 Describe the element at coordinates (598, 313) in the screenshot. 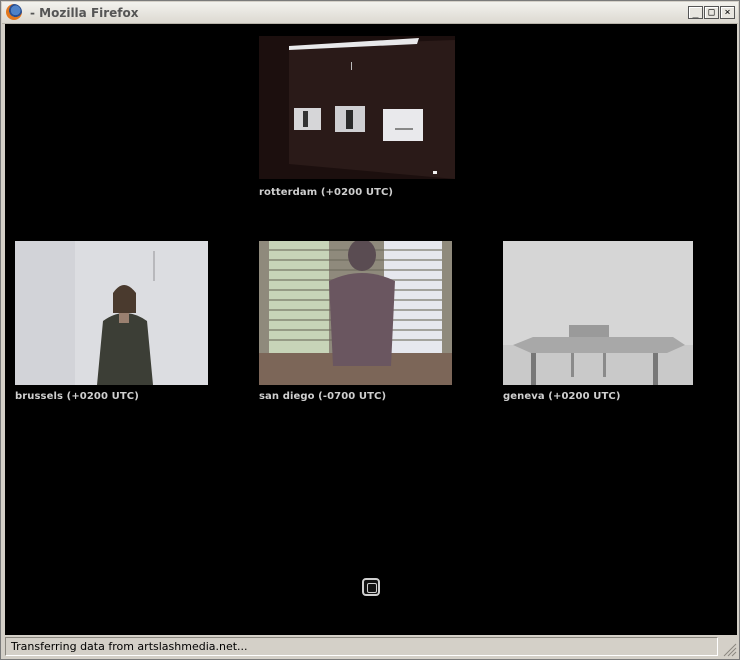

I see `geneva-feed-image` at that location.